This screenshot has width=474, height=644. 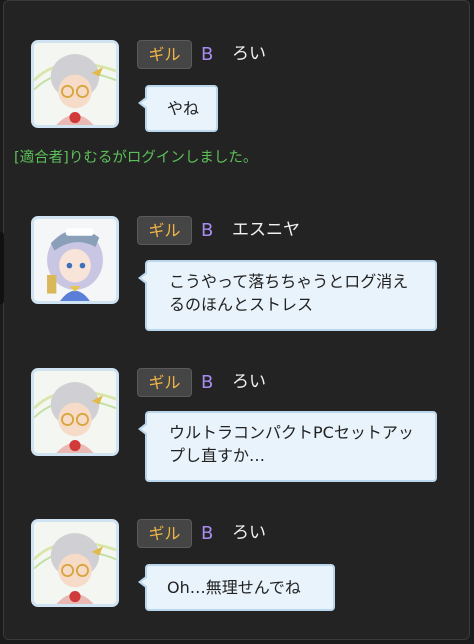 I want to click on message-bubble: Oh…無理せんでね, so click(x=236, y=587).